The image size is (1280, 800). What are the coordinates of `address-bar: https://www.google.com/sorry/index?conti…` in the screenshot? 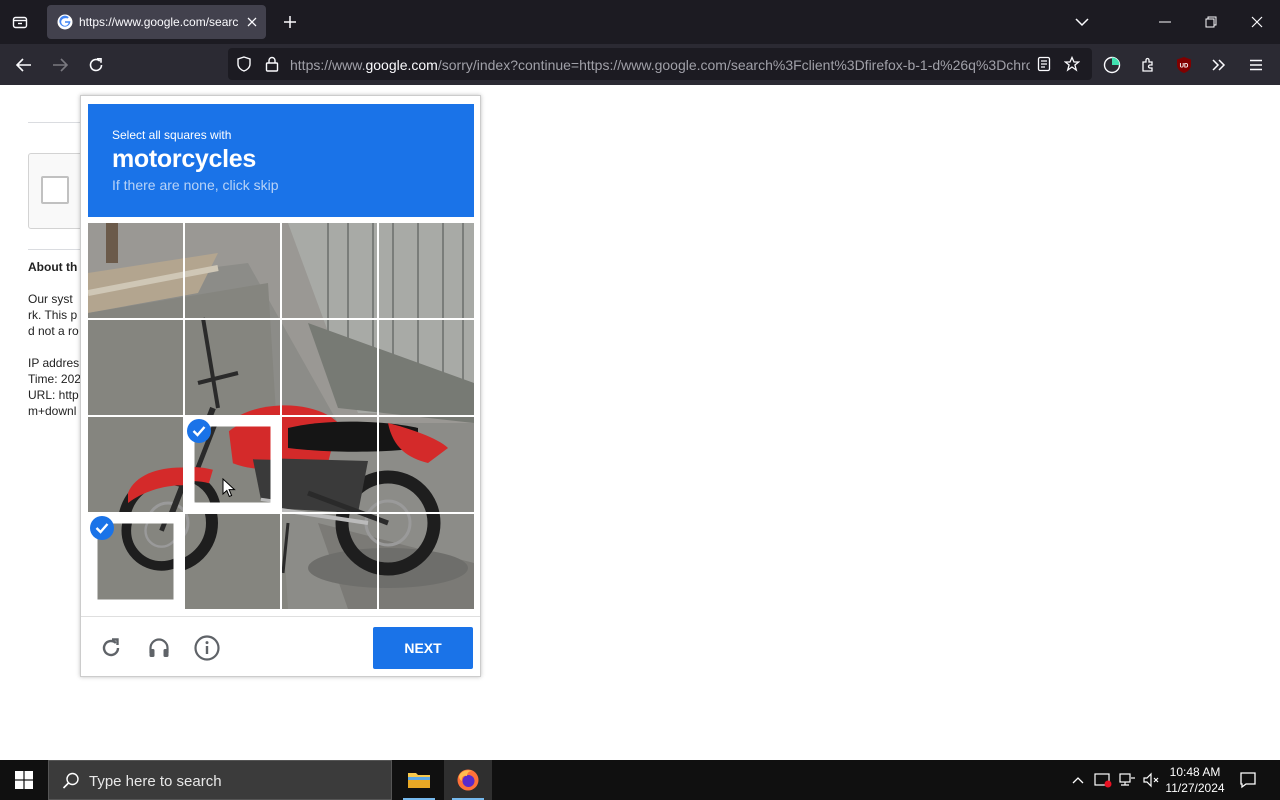 It's located at (660, 64).